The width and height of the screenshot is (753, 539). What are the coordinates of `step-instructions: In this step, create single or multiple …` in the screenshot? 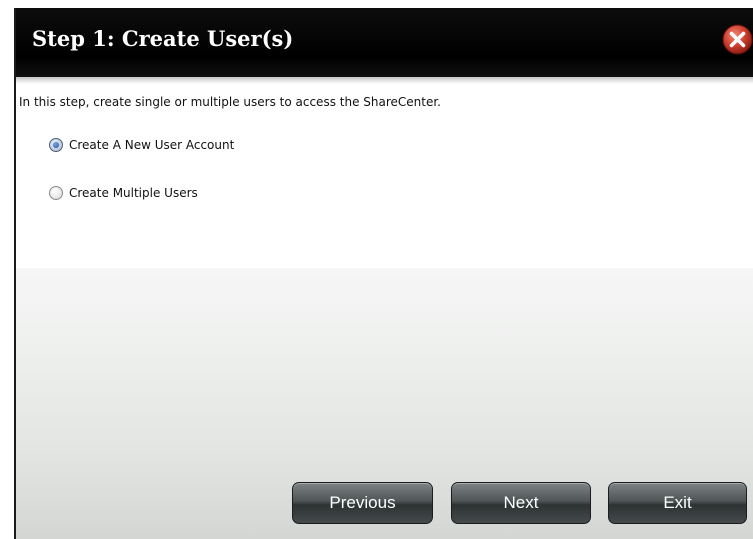 It's located at (230, 102).